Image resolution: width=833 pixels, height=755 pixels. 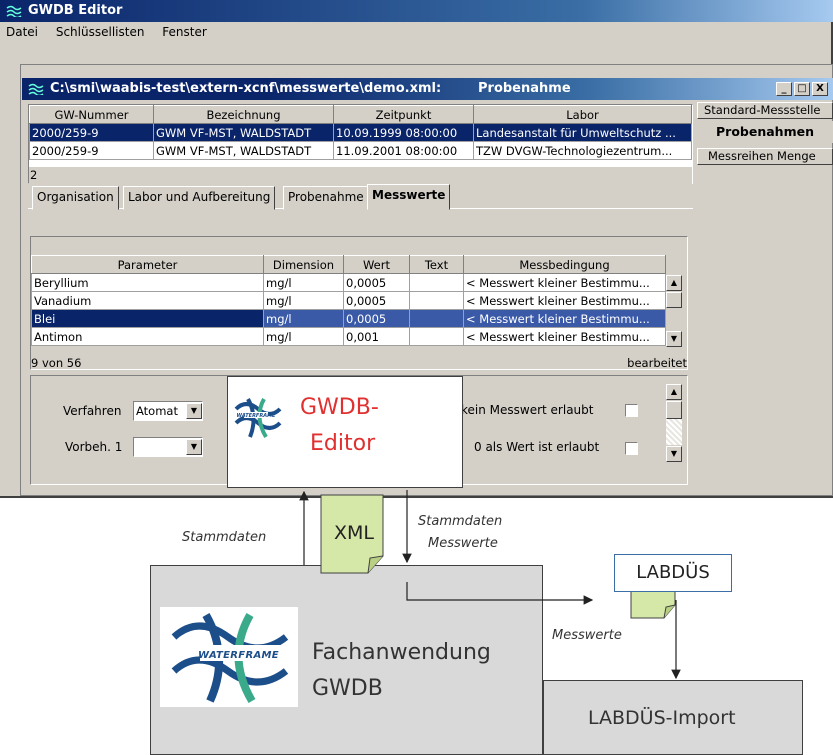 I want to click on app-title-bar: GWDB Editor, so click(x=416, y=11).